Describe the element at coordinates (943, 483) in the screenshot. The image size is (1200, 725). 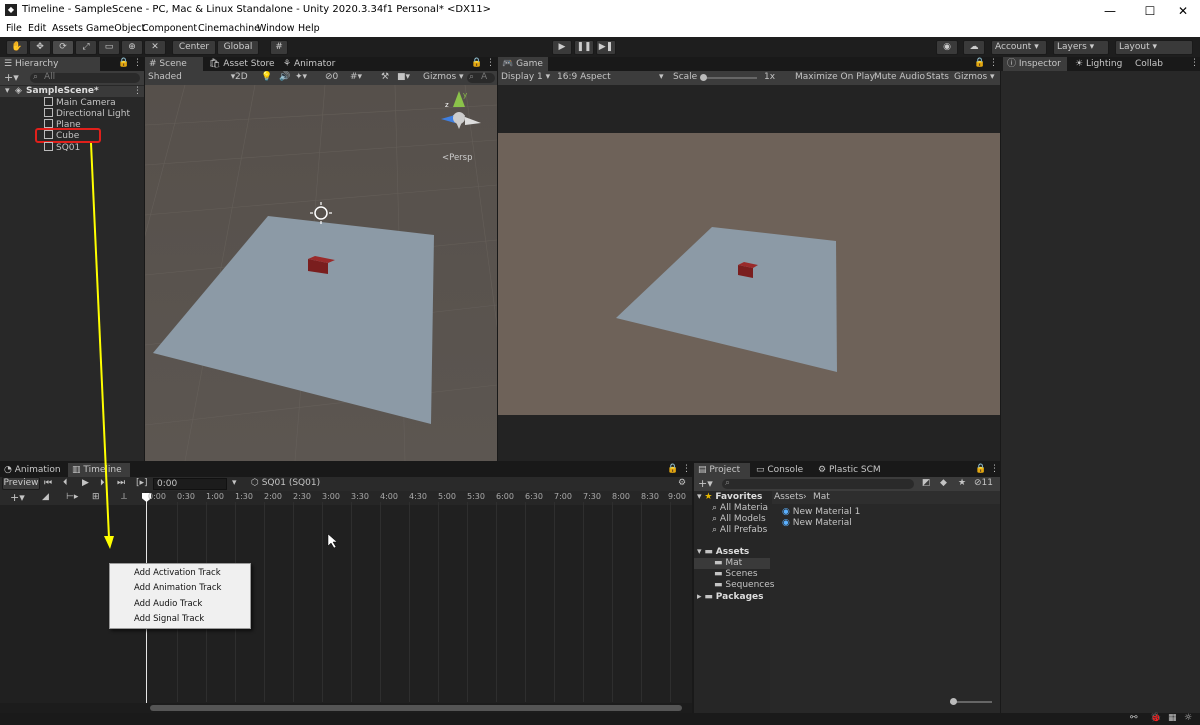
I see `search-by-label-icon: ◆` at that location.